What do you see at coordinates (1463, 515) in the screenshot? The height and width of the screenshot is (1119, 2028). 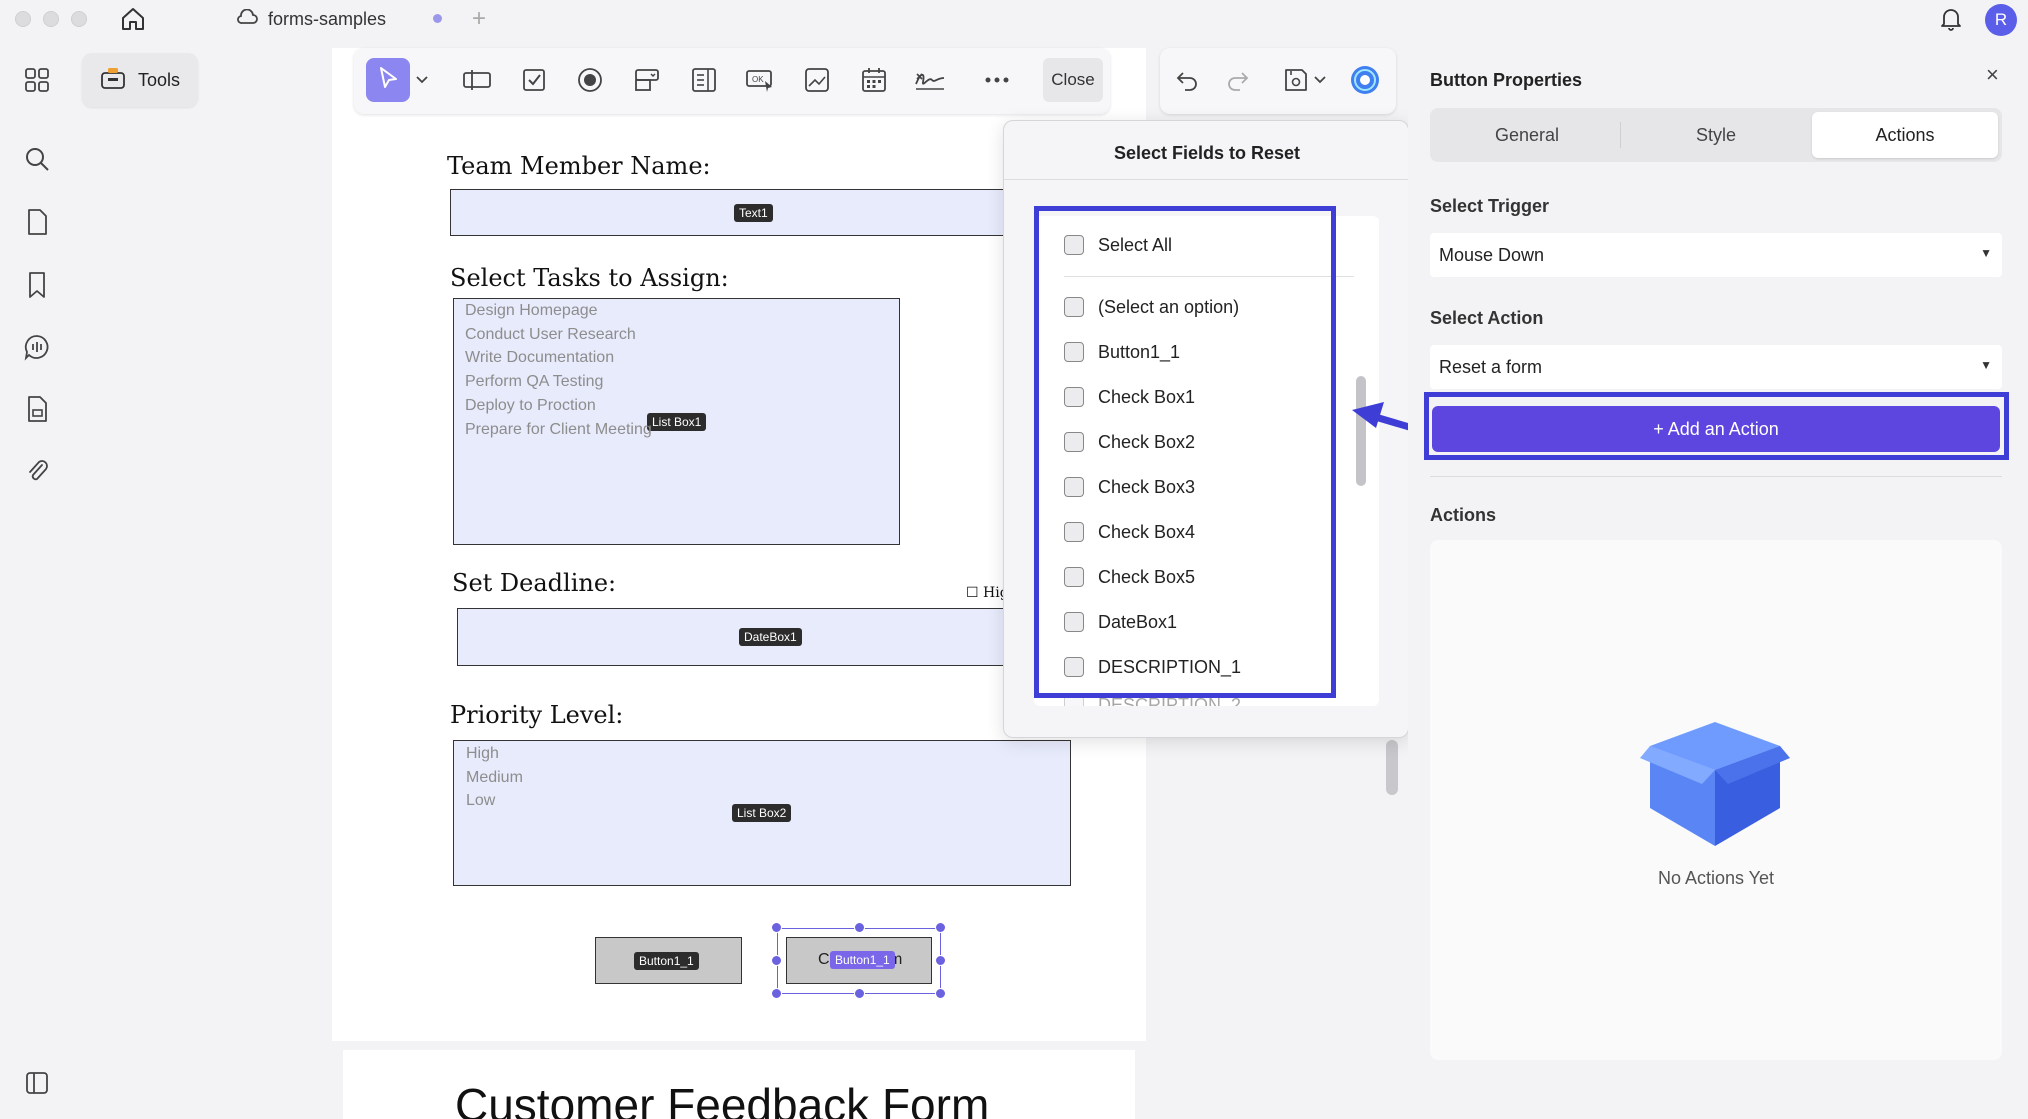 I see `actions-heading: Actions` at bounding box center [1463, 515].